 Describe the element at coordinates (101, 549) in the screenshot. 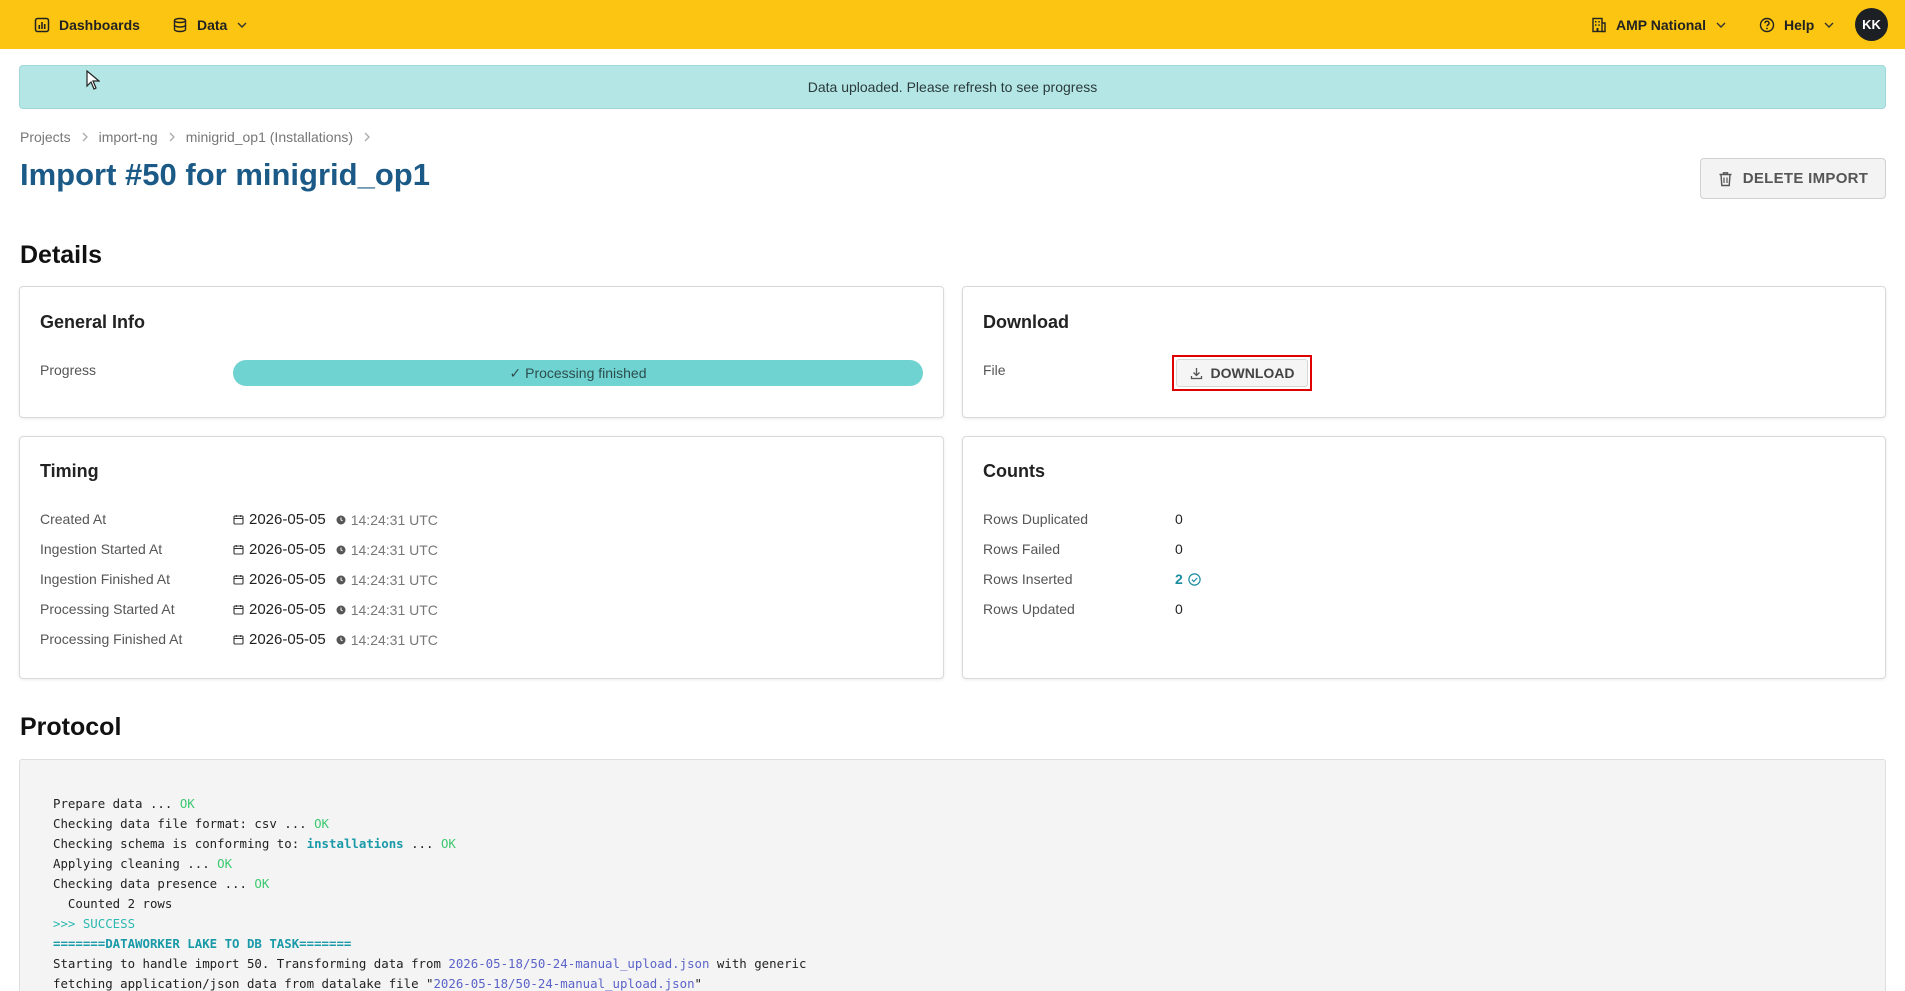

I see `timing-label-ingestion-started: Ingestion Started At` at that location.